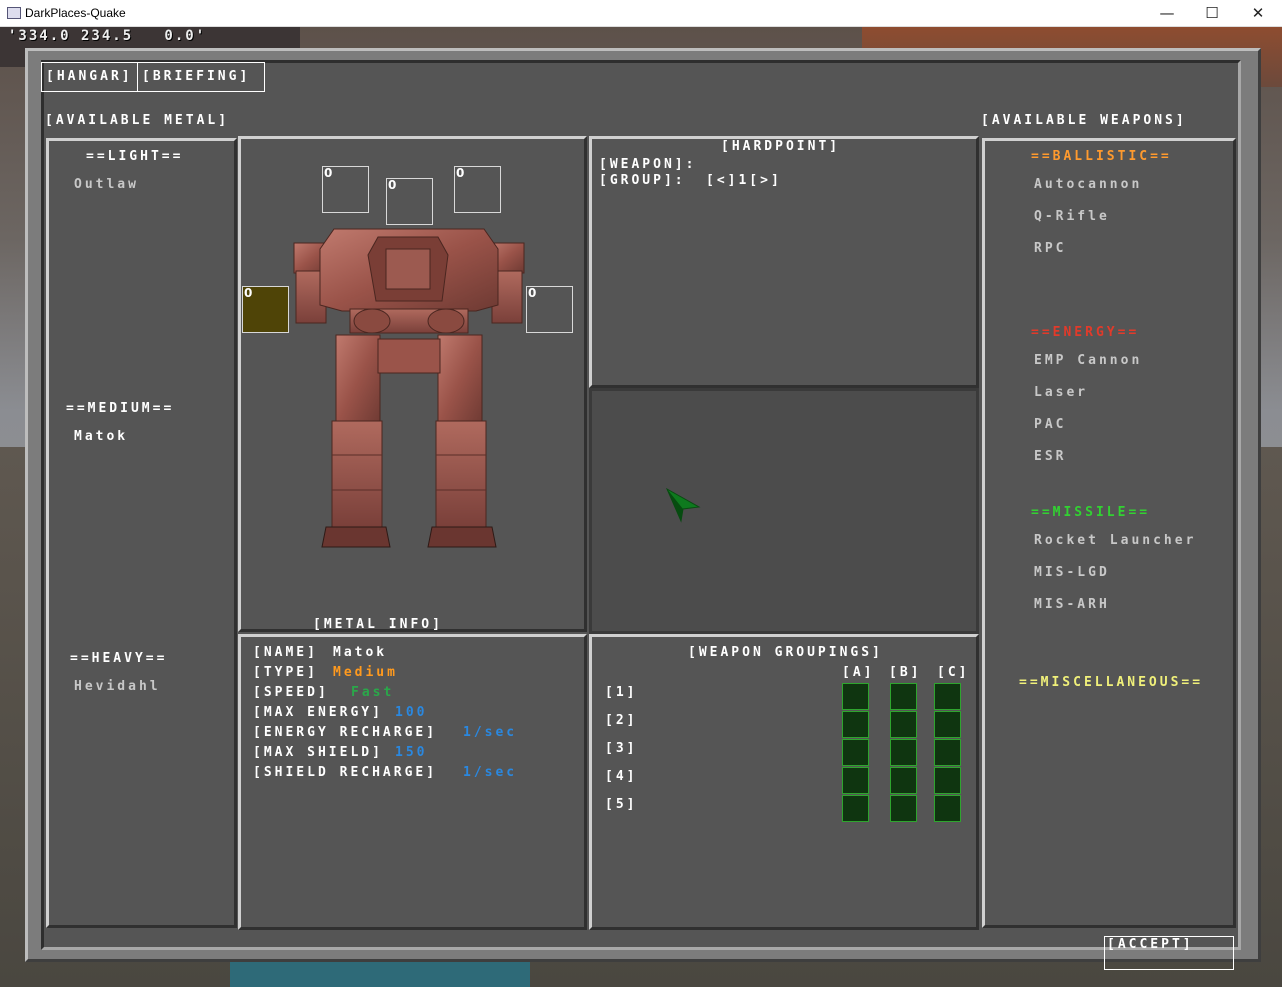 The width and height of the screenshot is (1282, 987). Describe the element at coordinates (1084, 120) in the screenshot. I see `available-weapons-heading: [AVAILABLE WEAPONS]` at that location.